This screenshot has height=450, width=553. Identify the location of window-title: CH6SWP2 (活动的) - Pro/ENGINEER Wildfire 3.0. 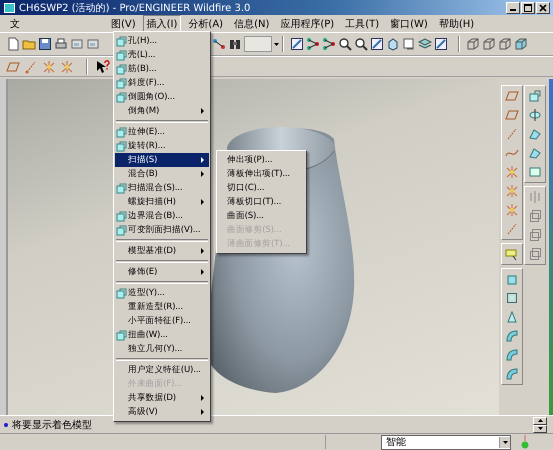
(135, 8).